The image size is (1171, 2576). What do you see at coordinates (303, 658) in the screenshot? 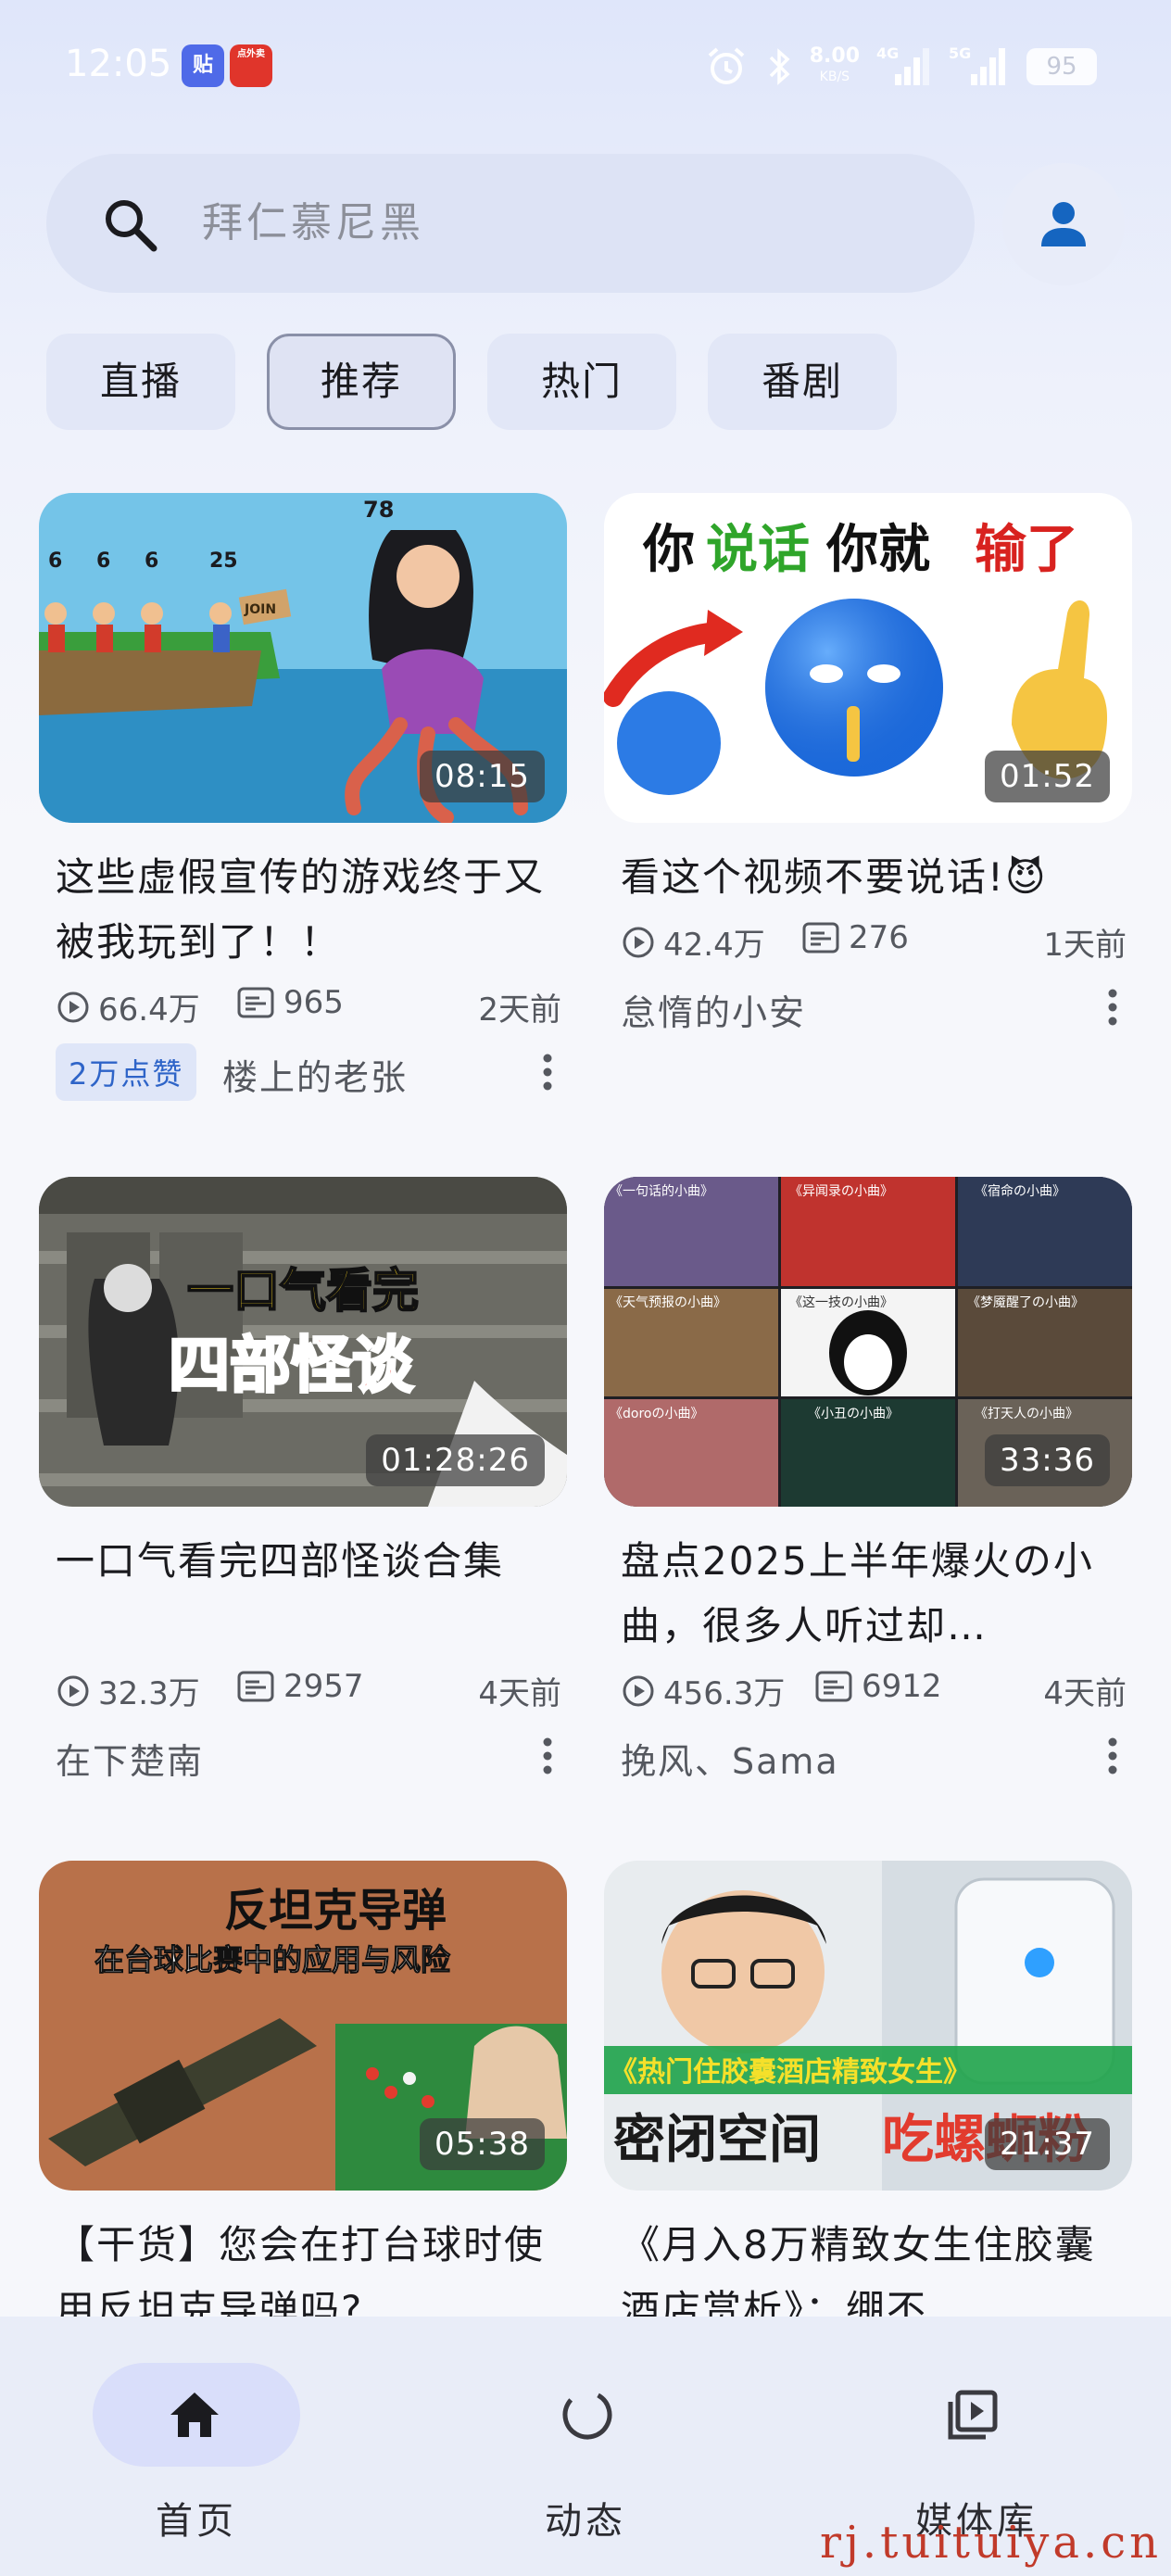
I see `video-thumbnail: 6 6 6 25 78 JOIN 08:15` at bounding box center [303, 658].